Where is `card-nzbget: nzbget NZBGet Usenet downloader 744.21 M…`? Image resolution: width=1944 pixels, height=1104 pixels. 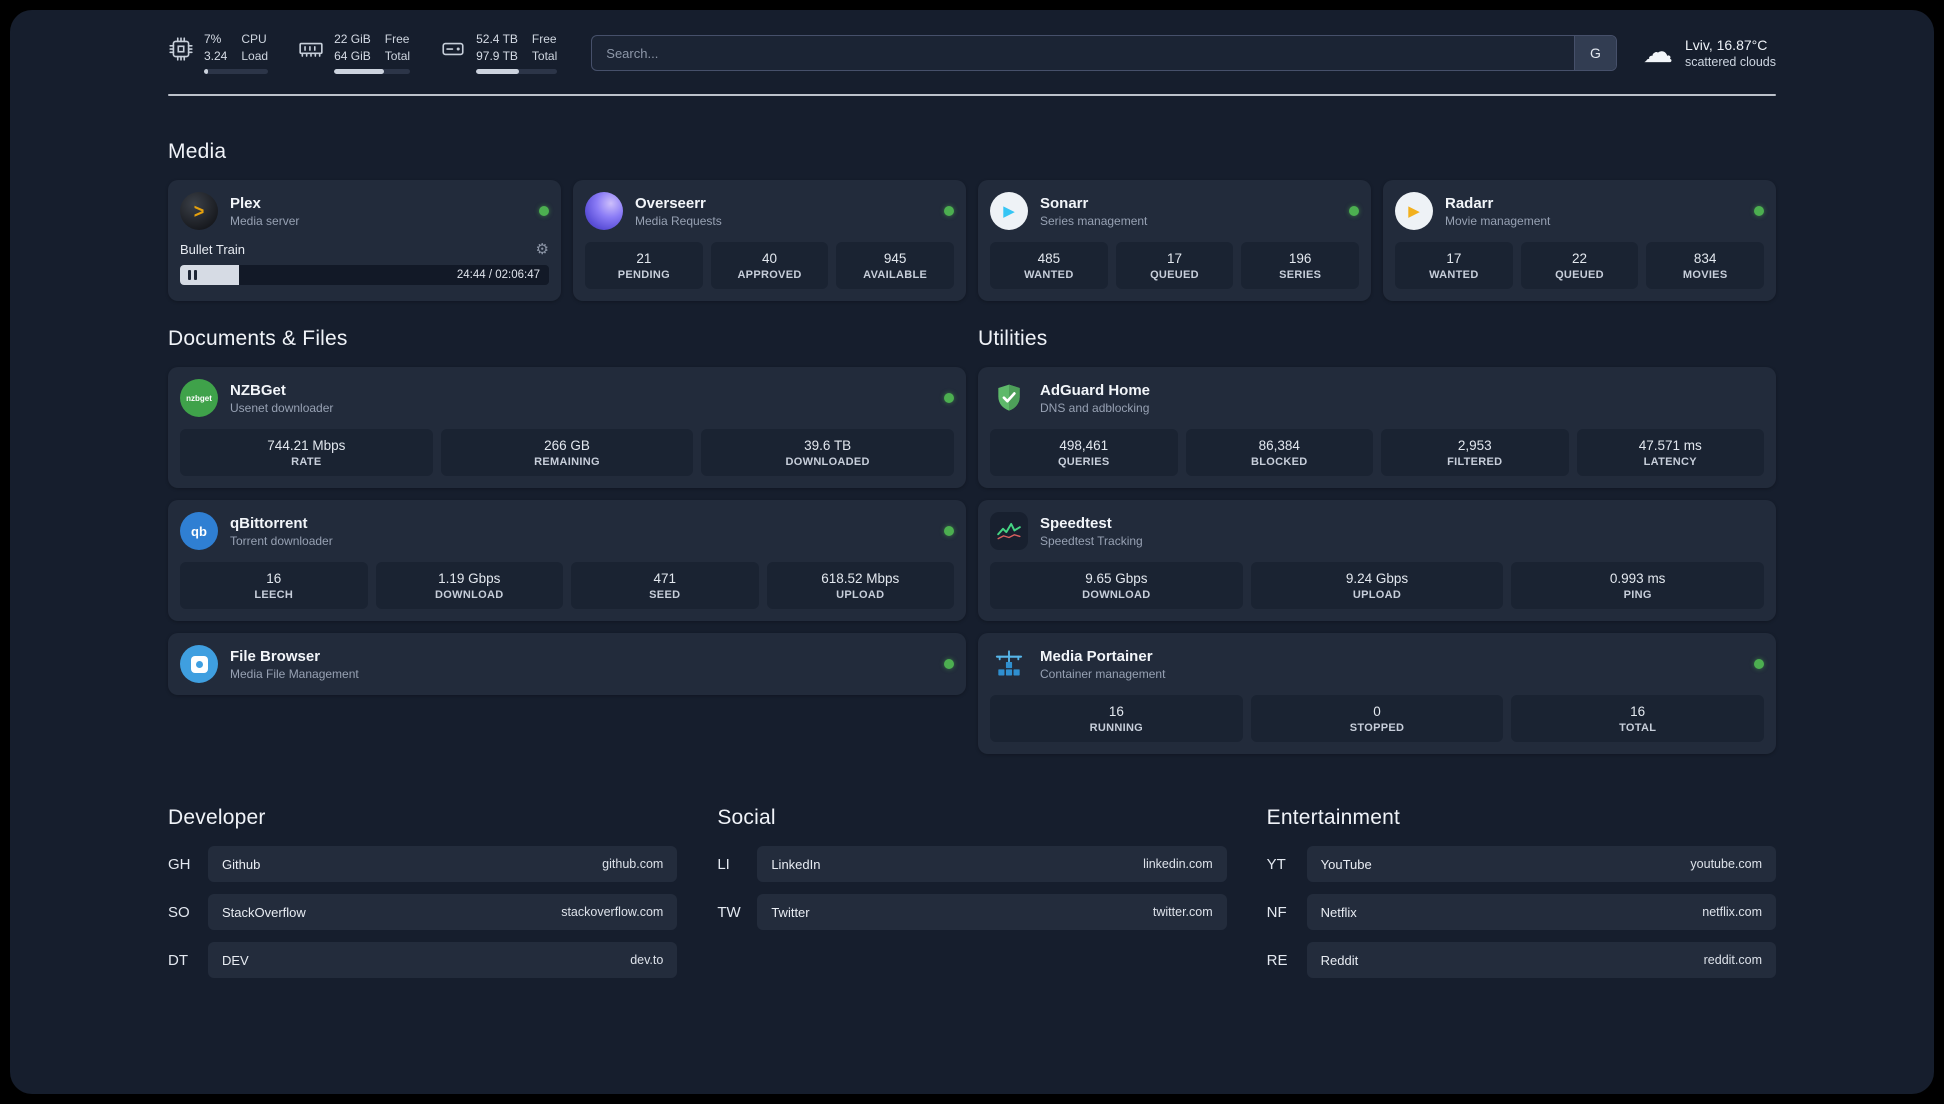
card-nzbget: nzbget NZBGet Usenet downloader 744.21 M… is located at coordinates (567, 427).